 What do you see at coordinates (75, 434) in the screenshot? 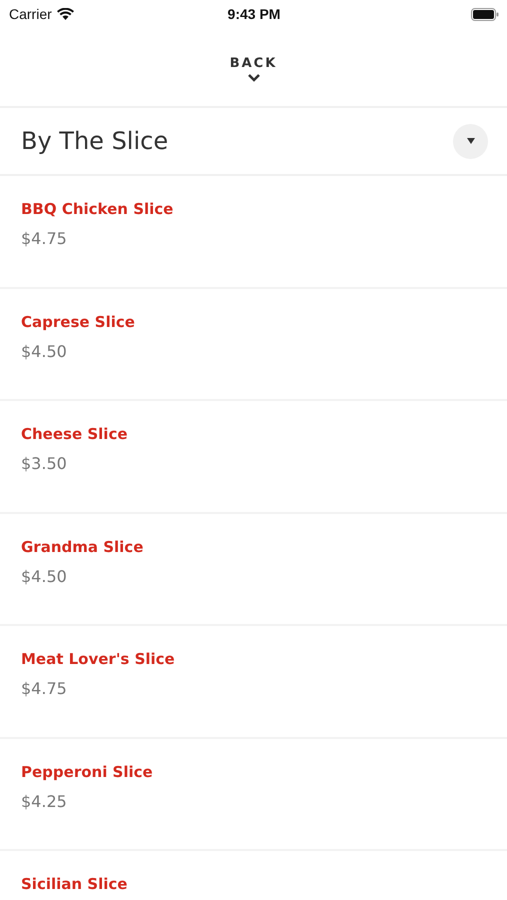
I see `item-name: Cheese Slice` at bounding box center [75, 434].